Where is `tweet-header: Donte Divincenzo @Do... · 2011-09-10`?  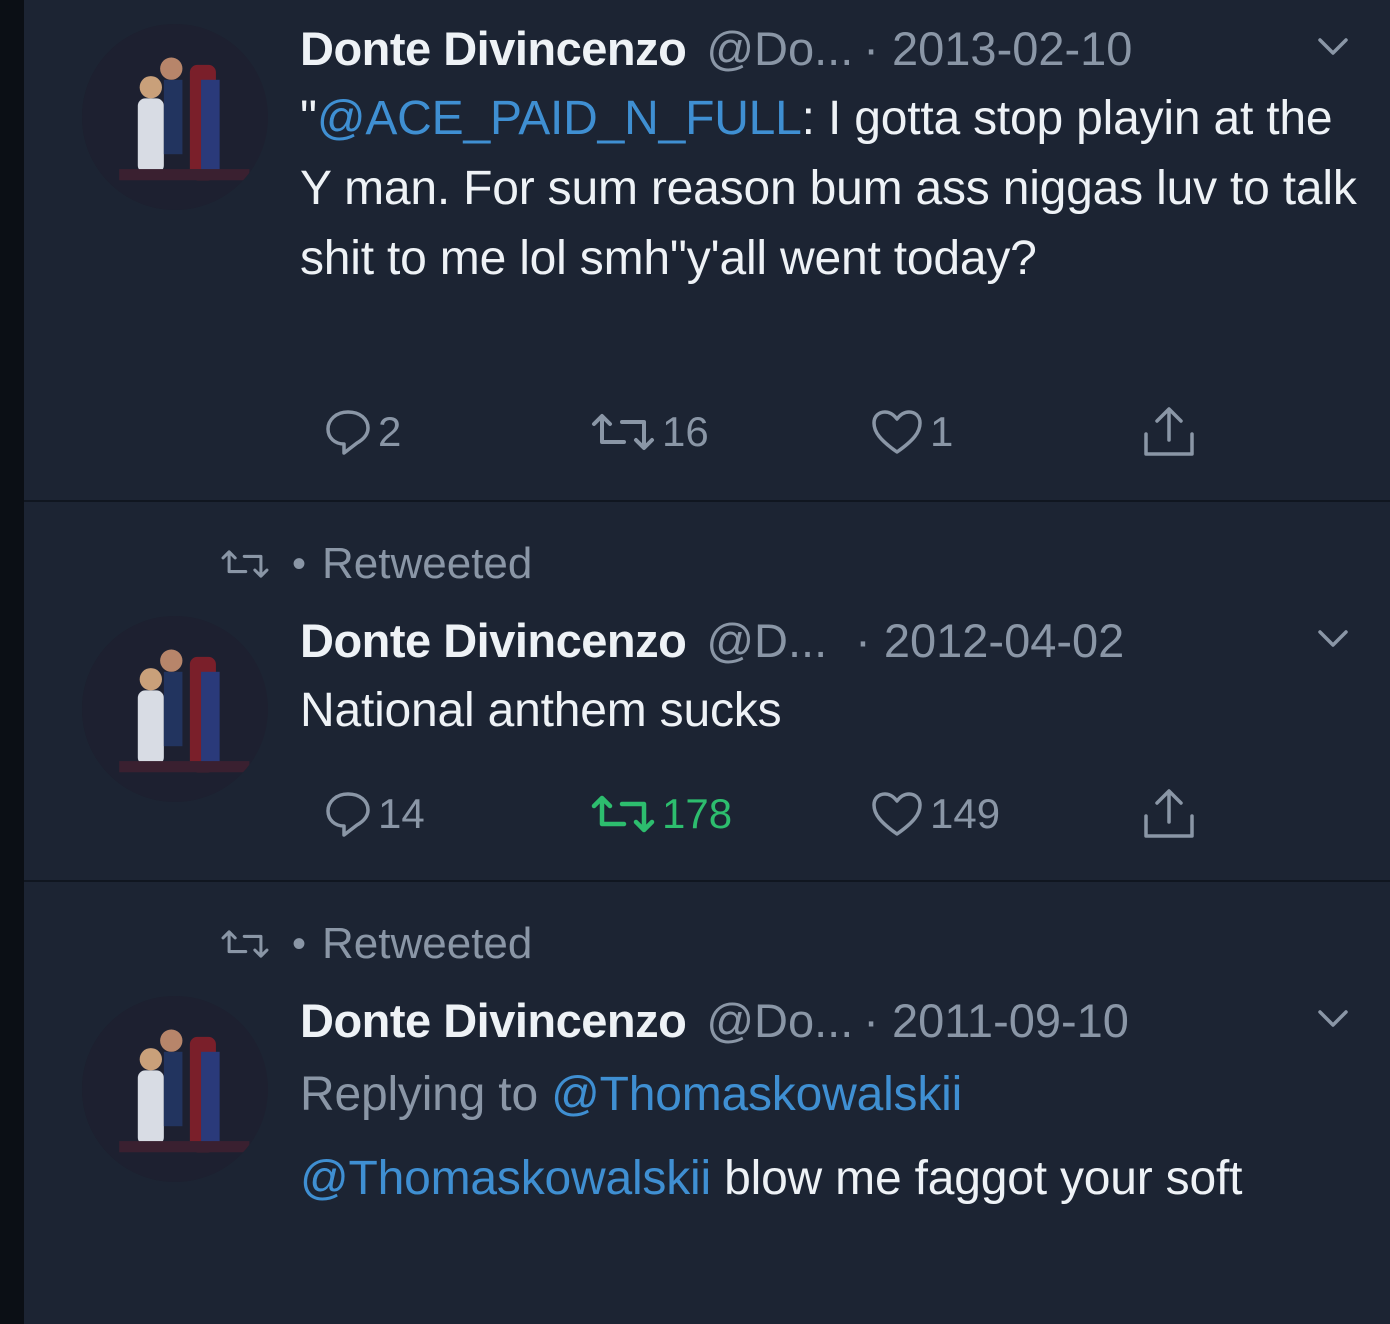
tweet-header: Donte Divincenzo @Do... · 2011-09-10 is located at coordinates (825, 1020).